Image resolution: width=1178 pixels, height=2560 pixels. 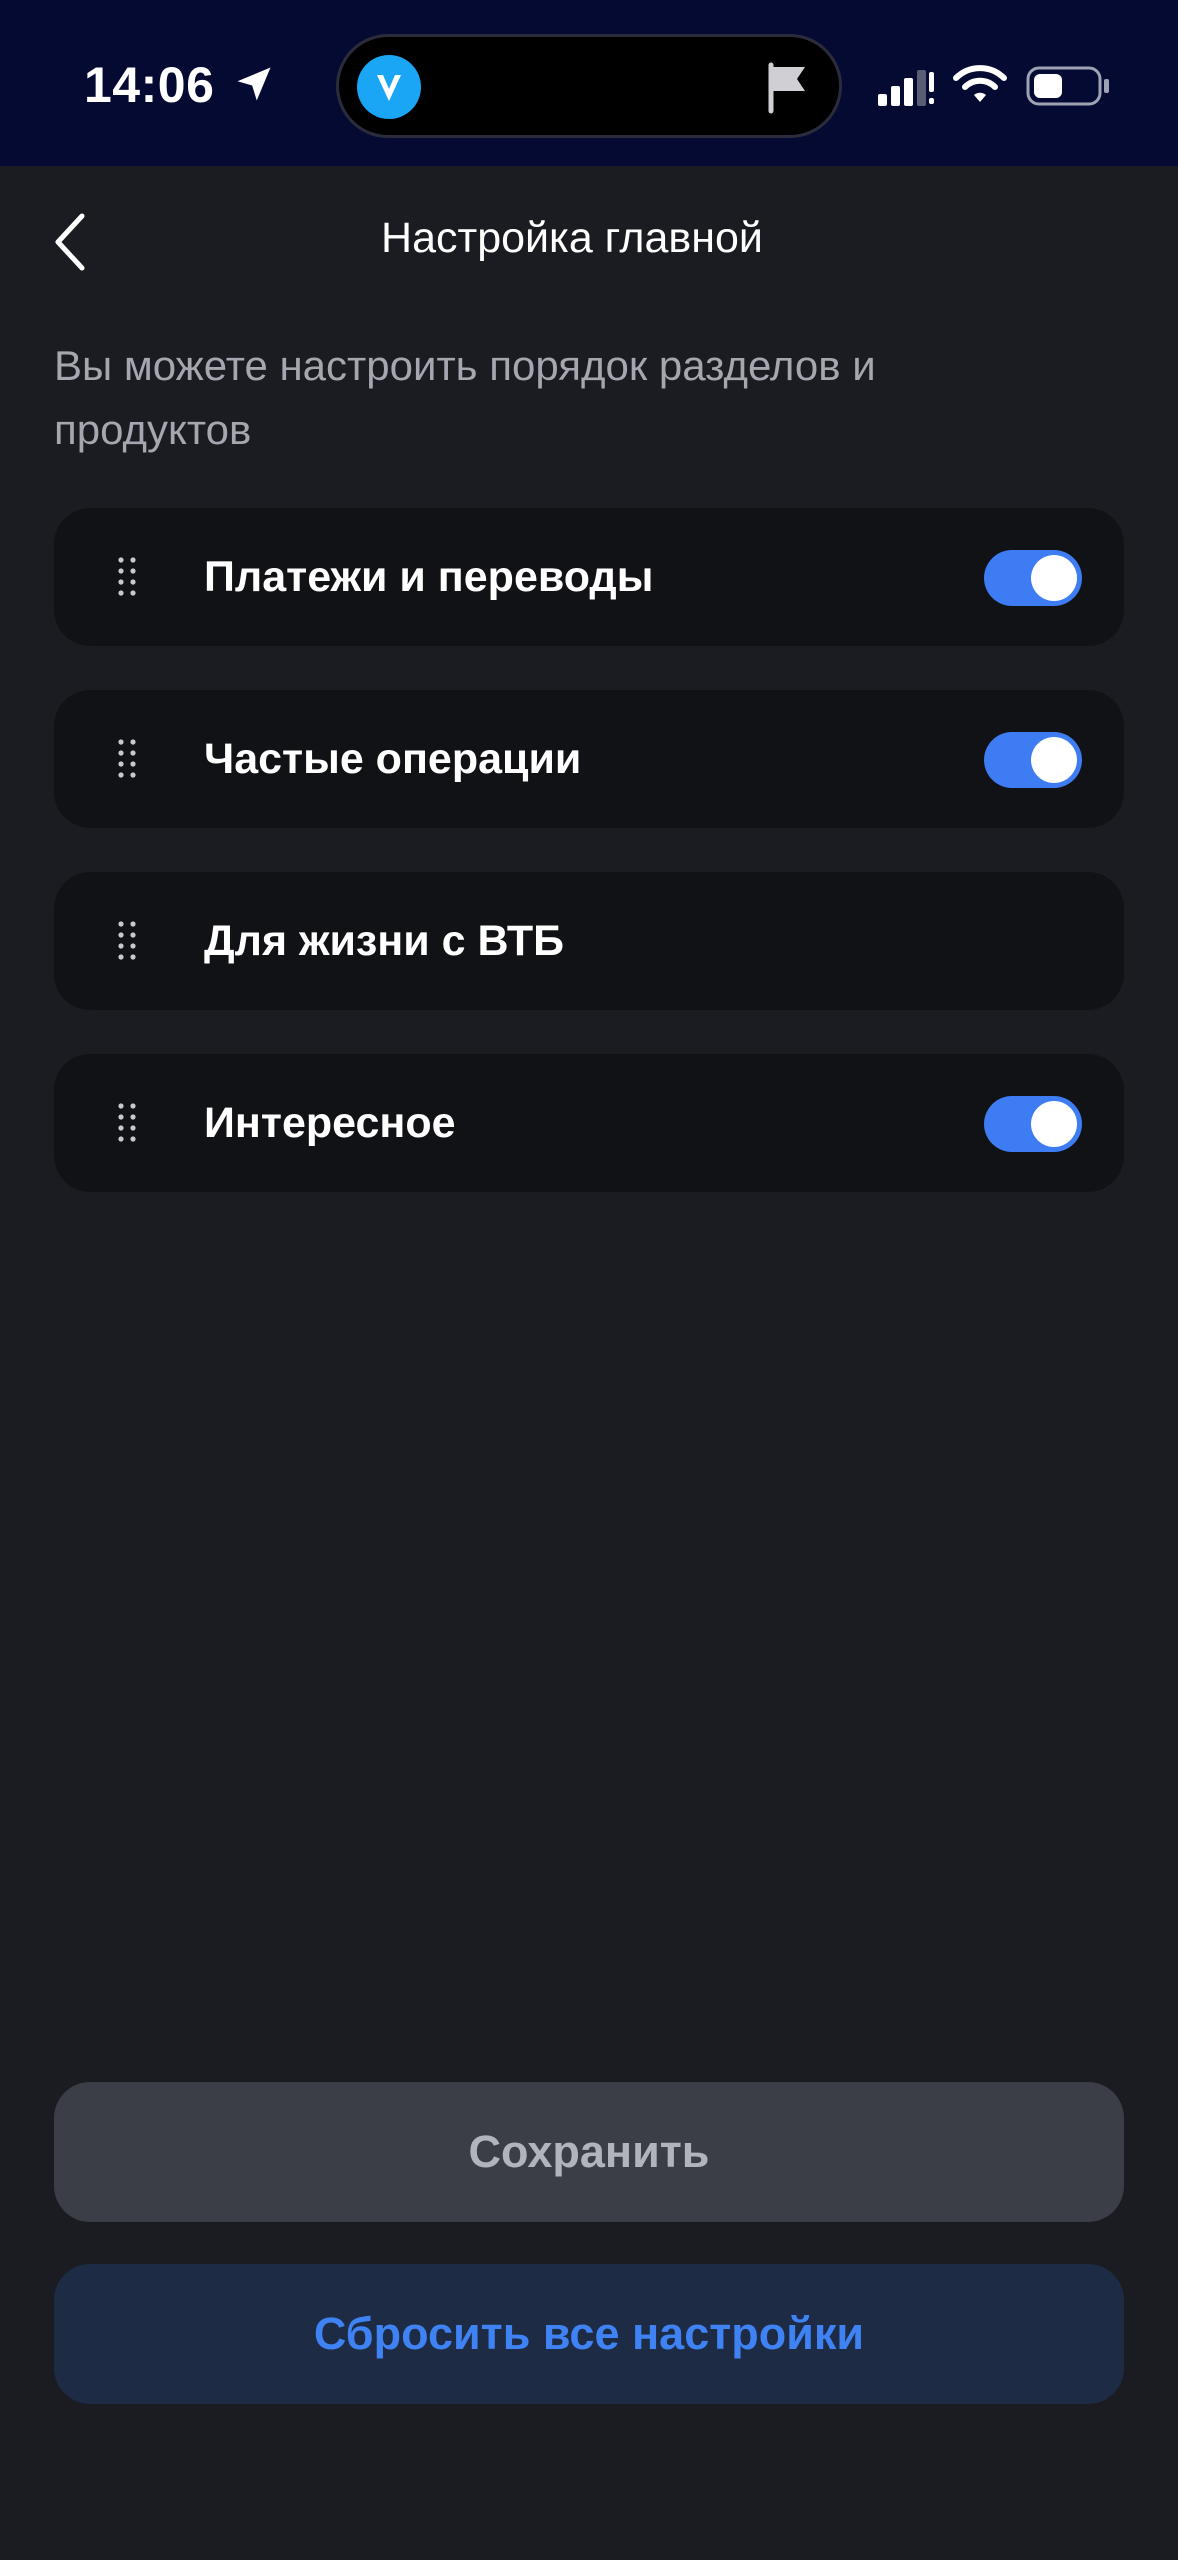 What do you see at coordinates (393, 759) in the screenshot?
I see `section-item-label: Частые операции` at bounding box center [393, 759].